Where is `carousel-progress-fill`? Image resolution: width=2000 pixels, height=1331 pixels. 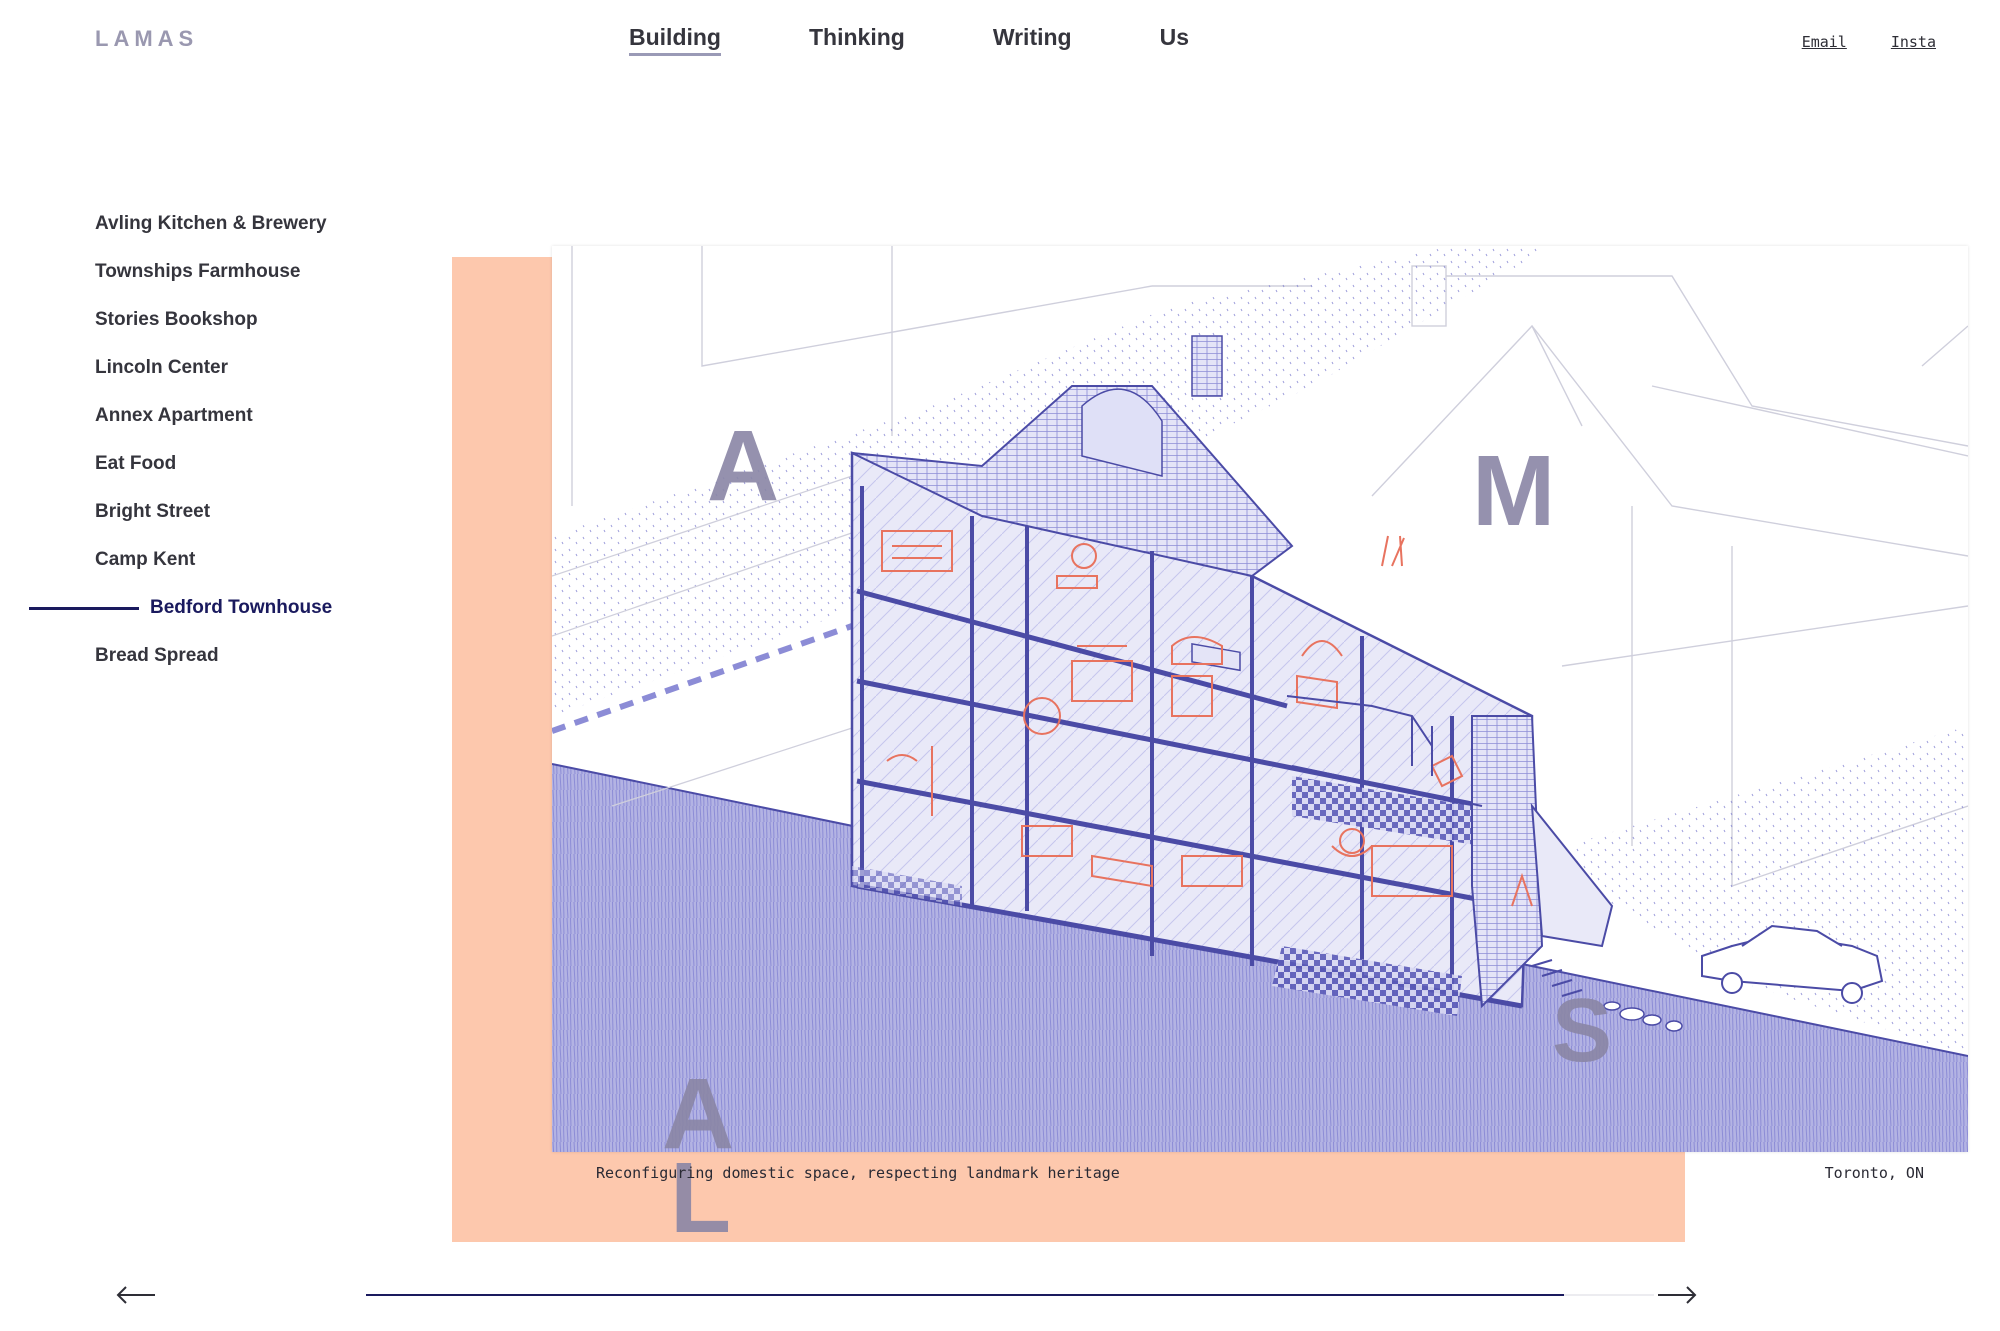 carousel-progress-fill is located at coordinates (965, 1295).